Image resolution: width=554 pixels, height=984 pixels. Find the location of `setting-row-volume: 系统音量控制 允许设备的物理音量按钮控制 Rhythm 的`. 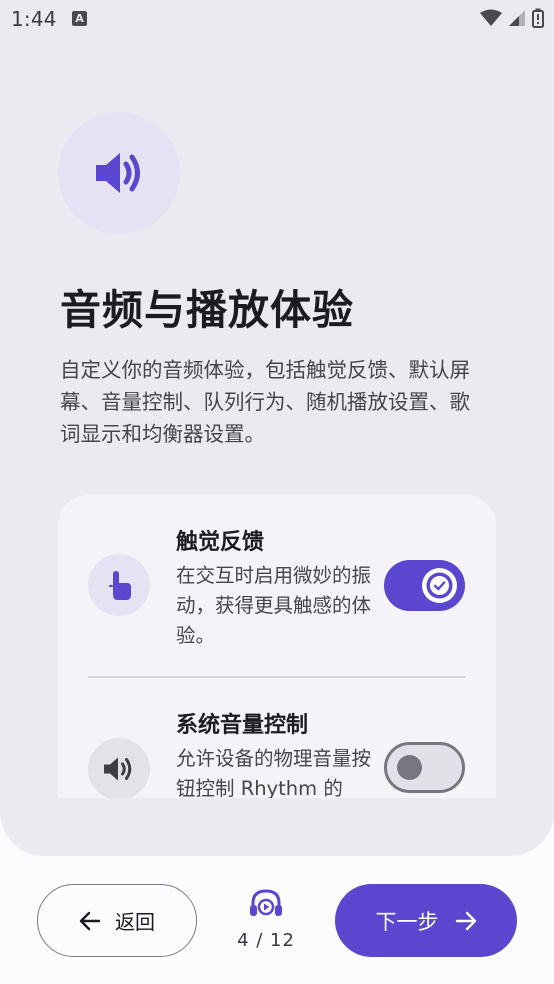

setting-row-volume: 系统音量控制 允许设备的物理音量按钮控制 Rhythm 的 is located at coordinates (277, 737).